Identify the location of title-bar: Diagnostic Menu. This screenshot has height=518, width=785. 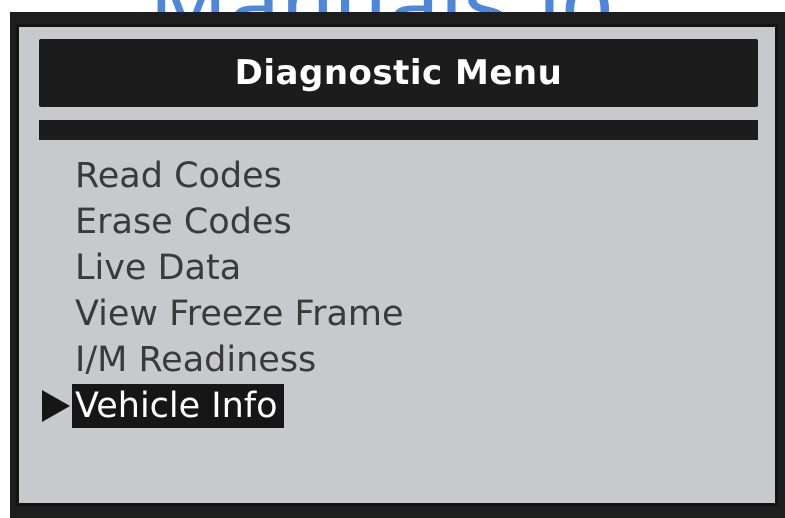
(398, 73).